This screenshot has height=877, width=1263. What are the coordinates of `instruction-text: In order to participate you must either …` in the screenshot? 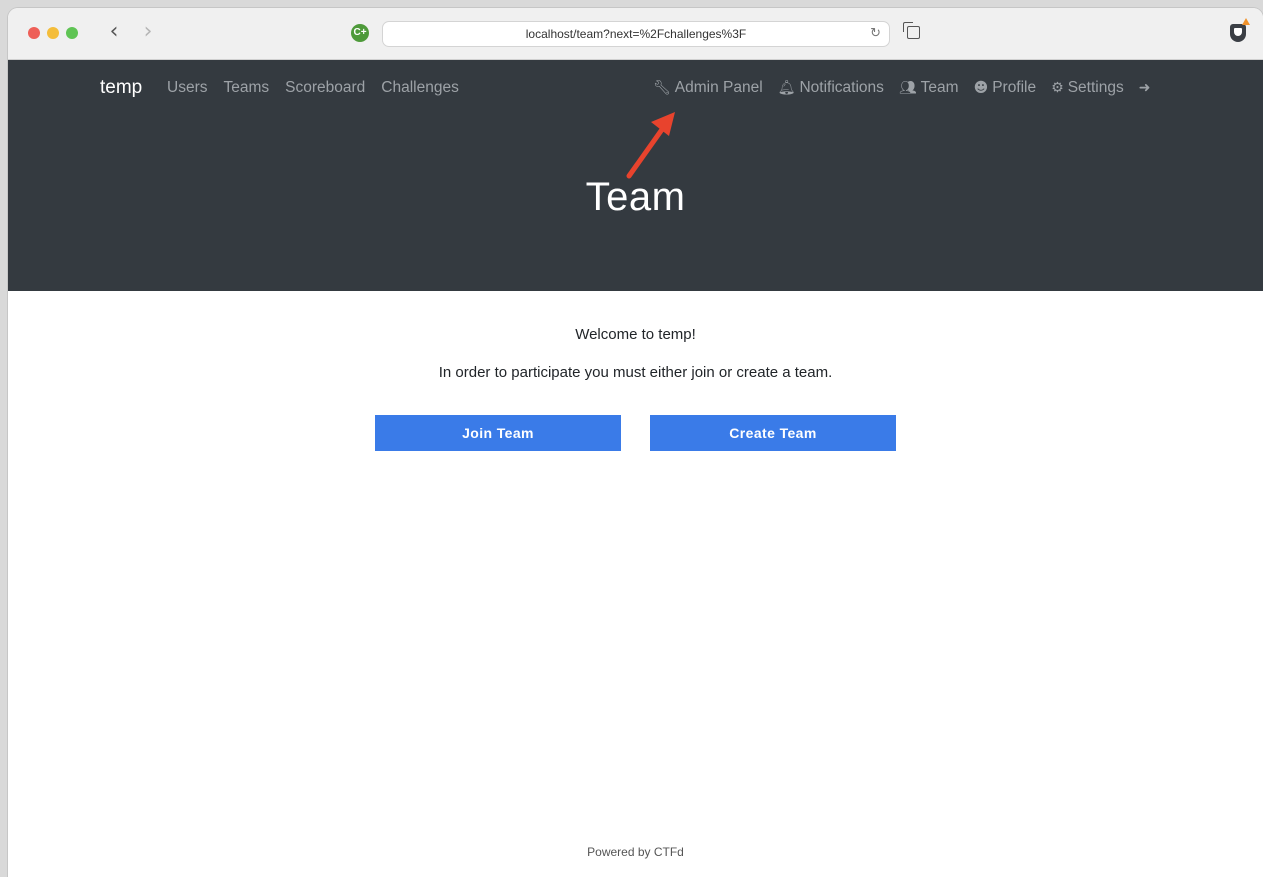 It's located at (635, 372).